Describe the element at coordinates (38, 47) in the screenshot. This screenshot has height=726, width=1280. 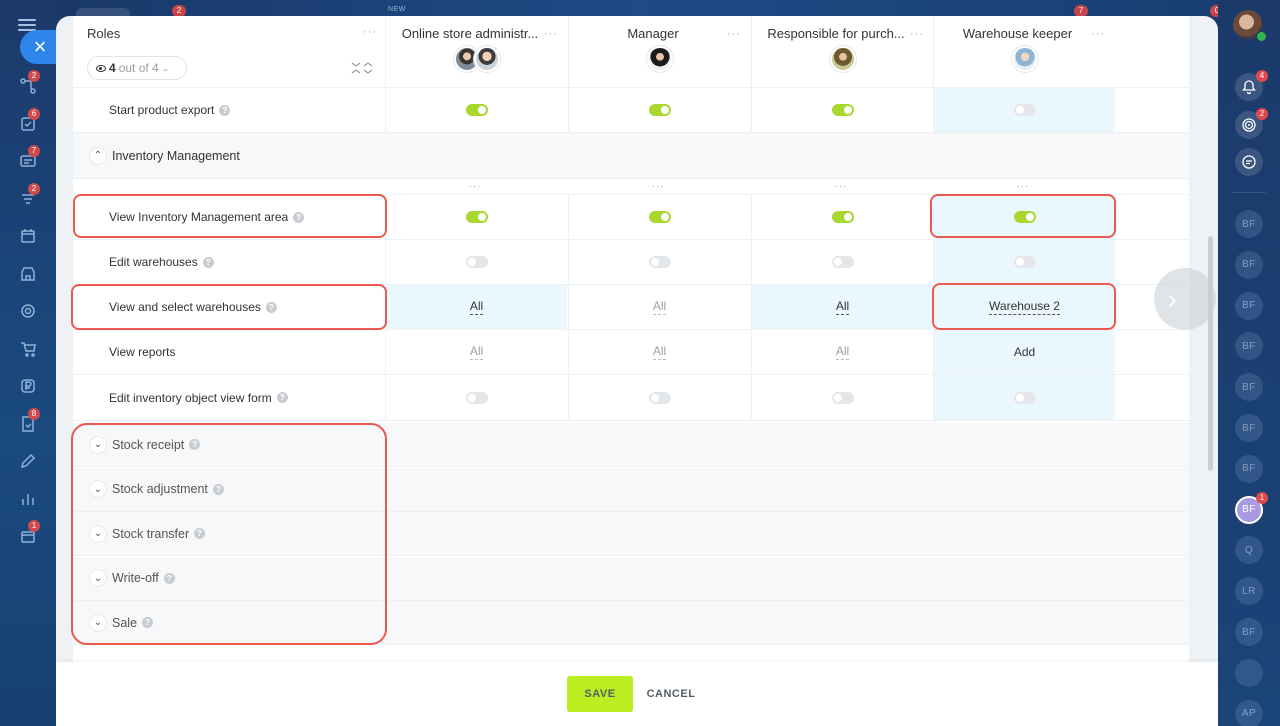
I see `close-button: ×` at that location.